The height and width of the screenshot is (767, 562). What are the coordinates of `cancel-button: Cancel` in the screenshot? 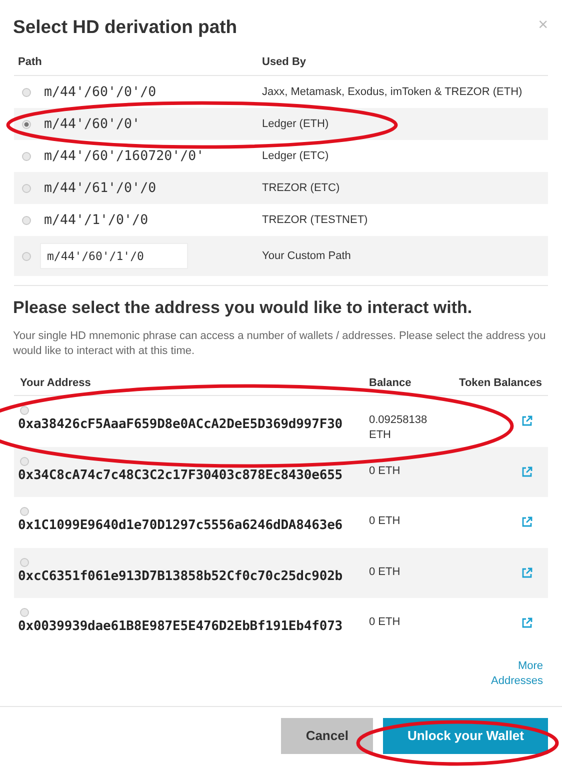 It's located at (327, 736).